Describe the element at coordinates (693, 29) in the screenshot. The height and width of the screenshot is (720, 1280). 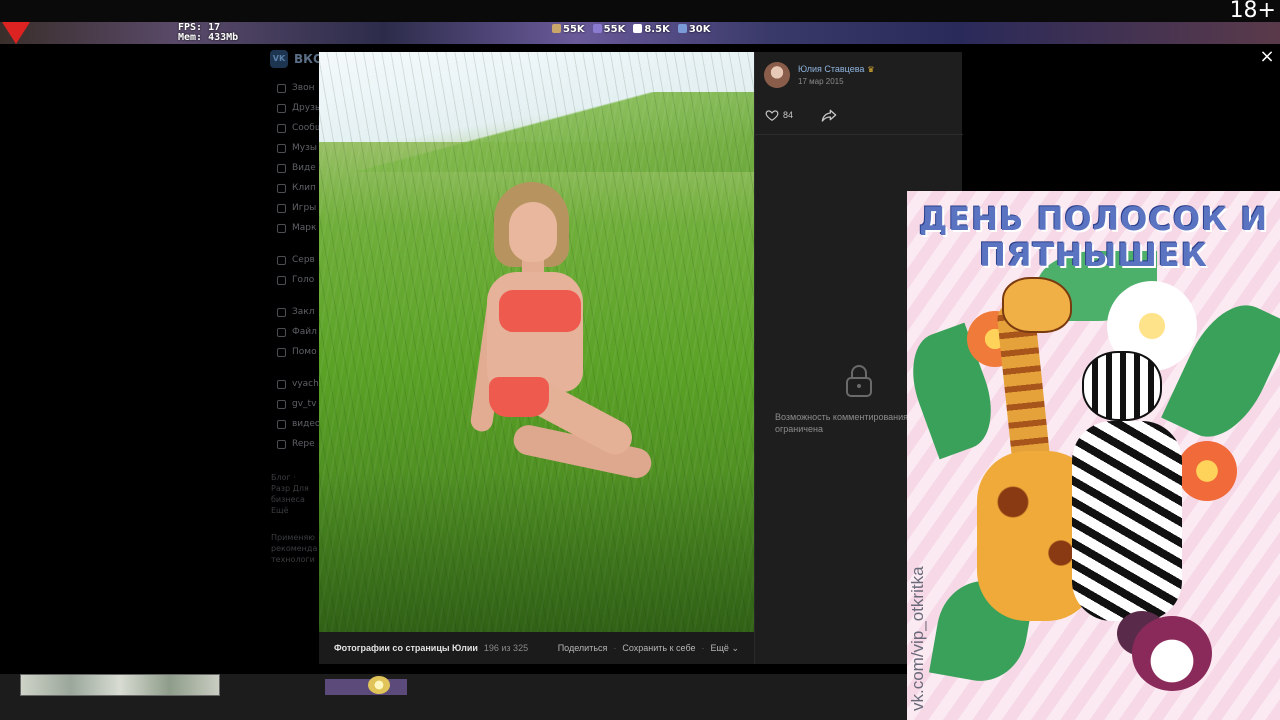
I see `resource-stat: 30K` at that location.